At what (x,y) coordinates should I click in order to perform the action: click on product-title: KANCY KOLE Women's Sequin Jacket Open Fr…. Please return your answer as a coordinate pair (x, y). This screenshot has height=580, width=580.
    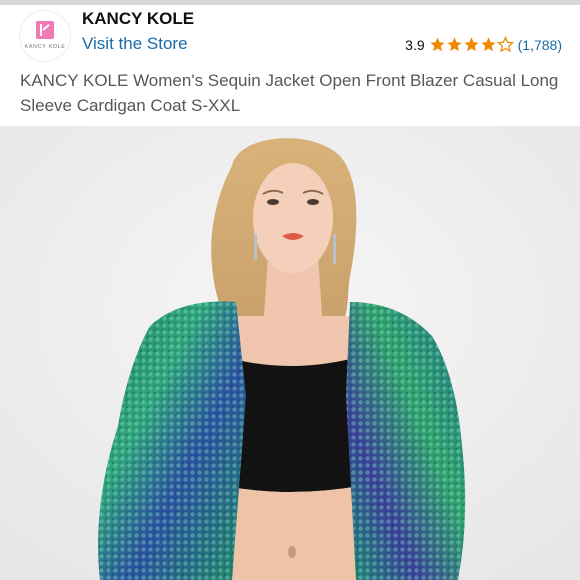
    Looking at the image, I should click on (289, 93).